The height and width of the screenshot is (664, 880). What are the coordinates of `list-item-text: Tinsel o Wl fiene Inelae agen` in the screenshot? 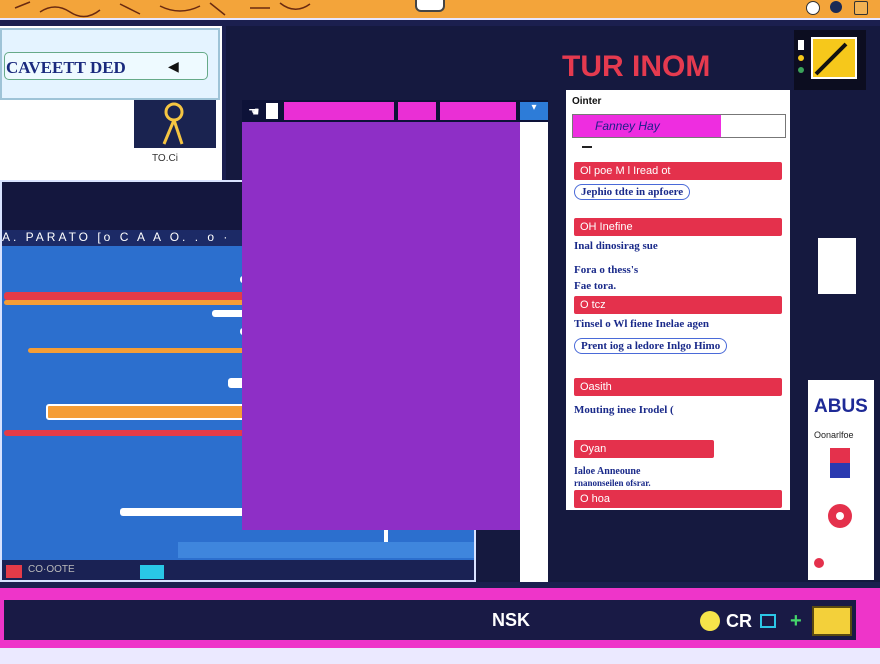 It's located at (641, 324).